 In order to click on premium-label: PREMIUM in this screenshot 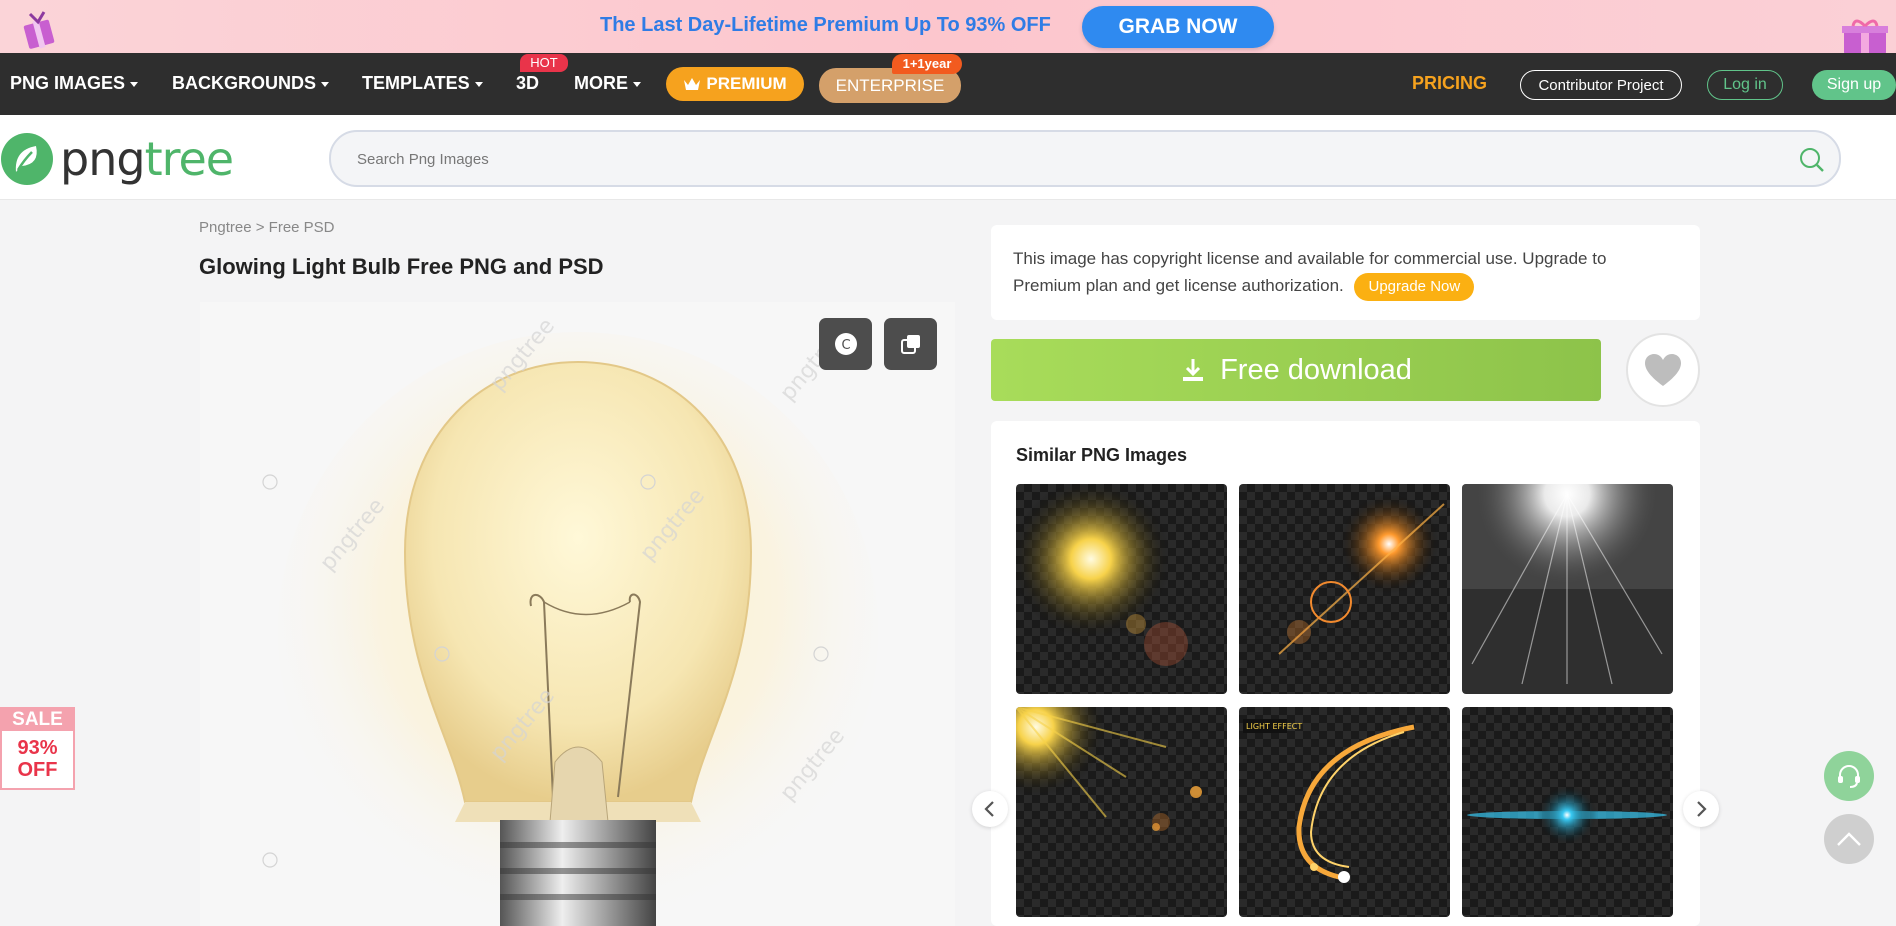, I will do `click(746, 83)`.